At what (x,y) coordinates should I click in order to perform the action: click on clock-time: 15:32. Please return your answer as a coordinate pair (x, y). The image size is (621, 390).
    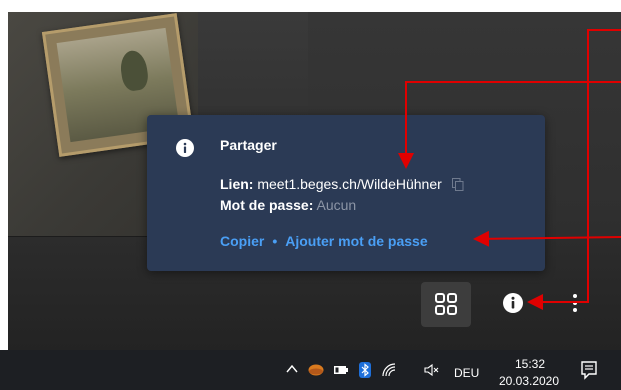
    Looking at the image, I should click on (530, 364).